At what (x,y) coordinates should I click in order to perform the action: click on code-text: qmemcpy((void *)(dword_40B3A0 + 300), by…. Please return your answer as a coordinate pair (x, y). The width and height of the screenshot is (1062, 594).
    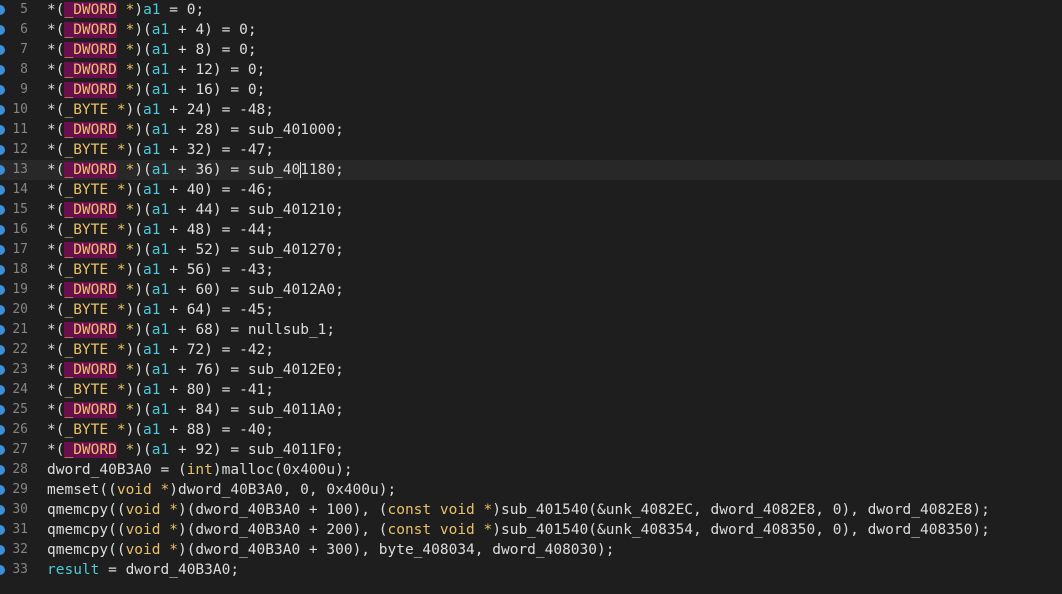
    Looking at the image, I should click on (330, 550).